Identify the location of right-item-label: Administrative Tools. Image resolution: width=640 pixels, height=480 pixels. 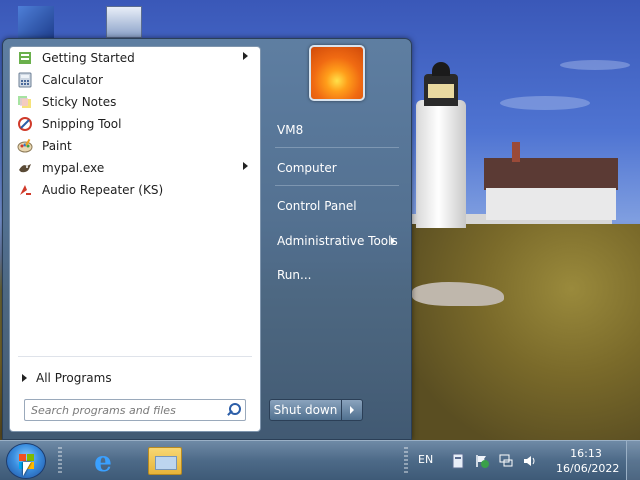
(337, 241).